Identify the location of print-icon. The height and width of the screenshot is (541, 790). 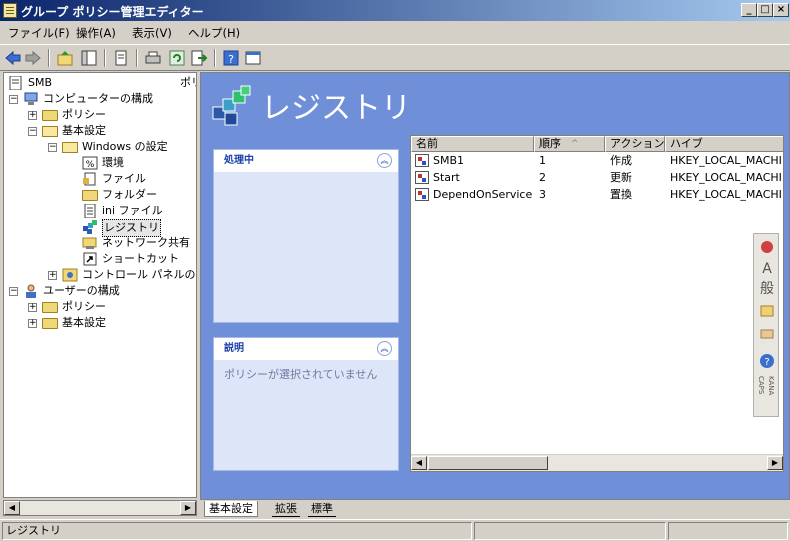
(153, 58).